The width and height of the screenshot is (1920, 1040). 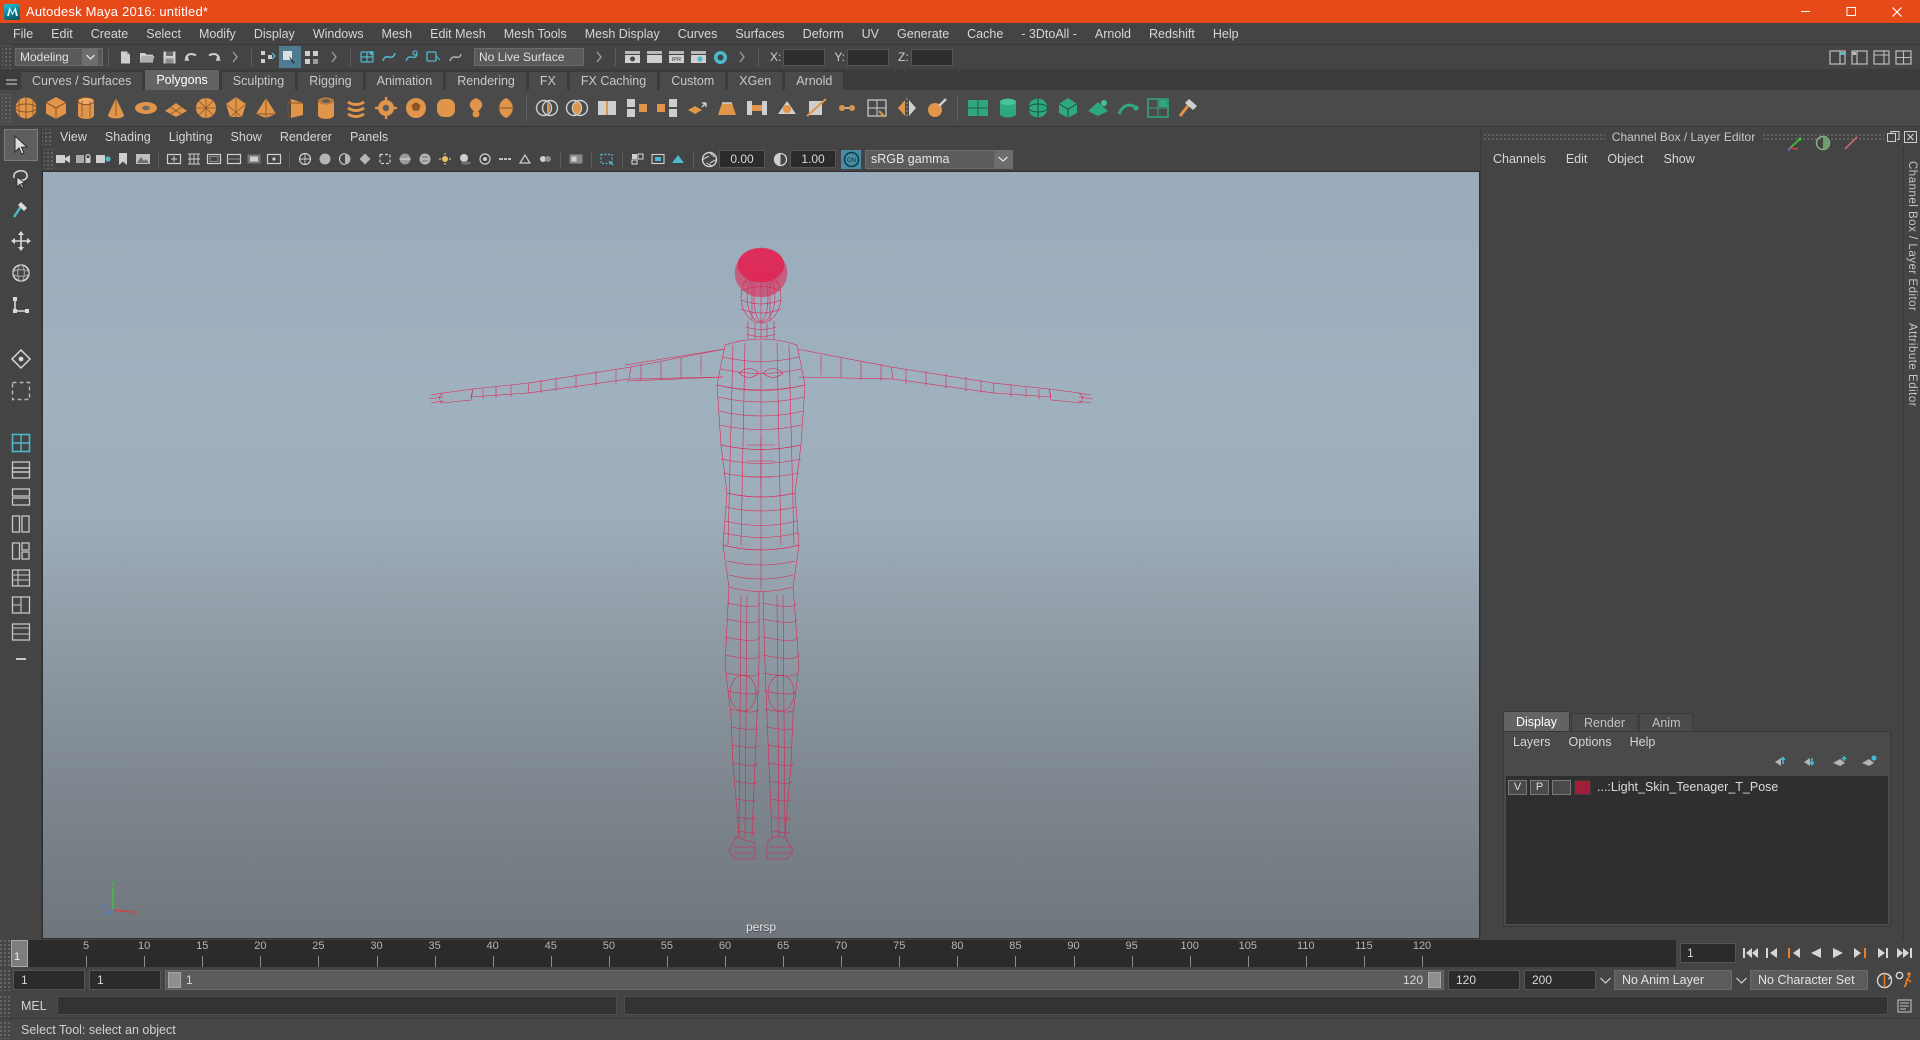 What do you see at coordinates (266, 108) in the screenshot?
I see `poly-pyramid-icon` at bounding box center [266, 108].